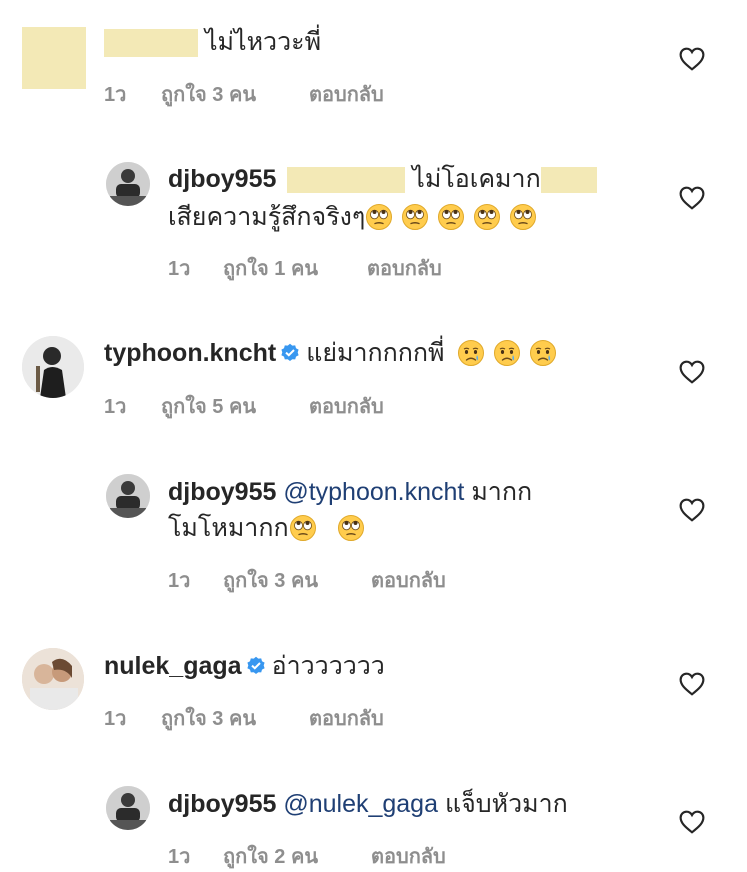  I want to click on comment-text-line: djboy955 @typhoon.kncht มากก, so click(350, 492).